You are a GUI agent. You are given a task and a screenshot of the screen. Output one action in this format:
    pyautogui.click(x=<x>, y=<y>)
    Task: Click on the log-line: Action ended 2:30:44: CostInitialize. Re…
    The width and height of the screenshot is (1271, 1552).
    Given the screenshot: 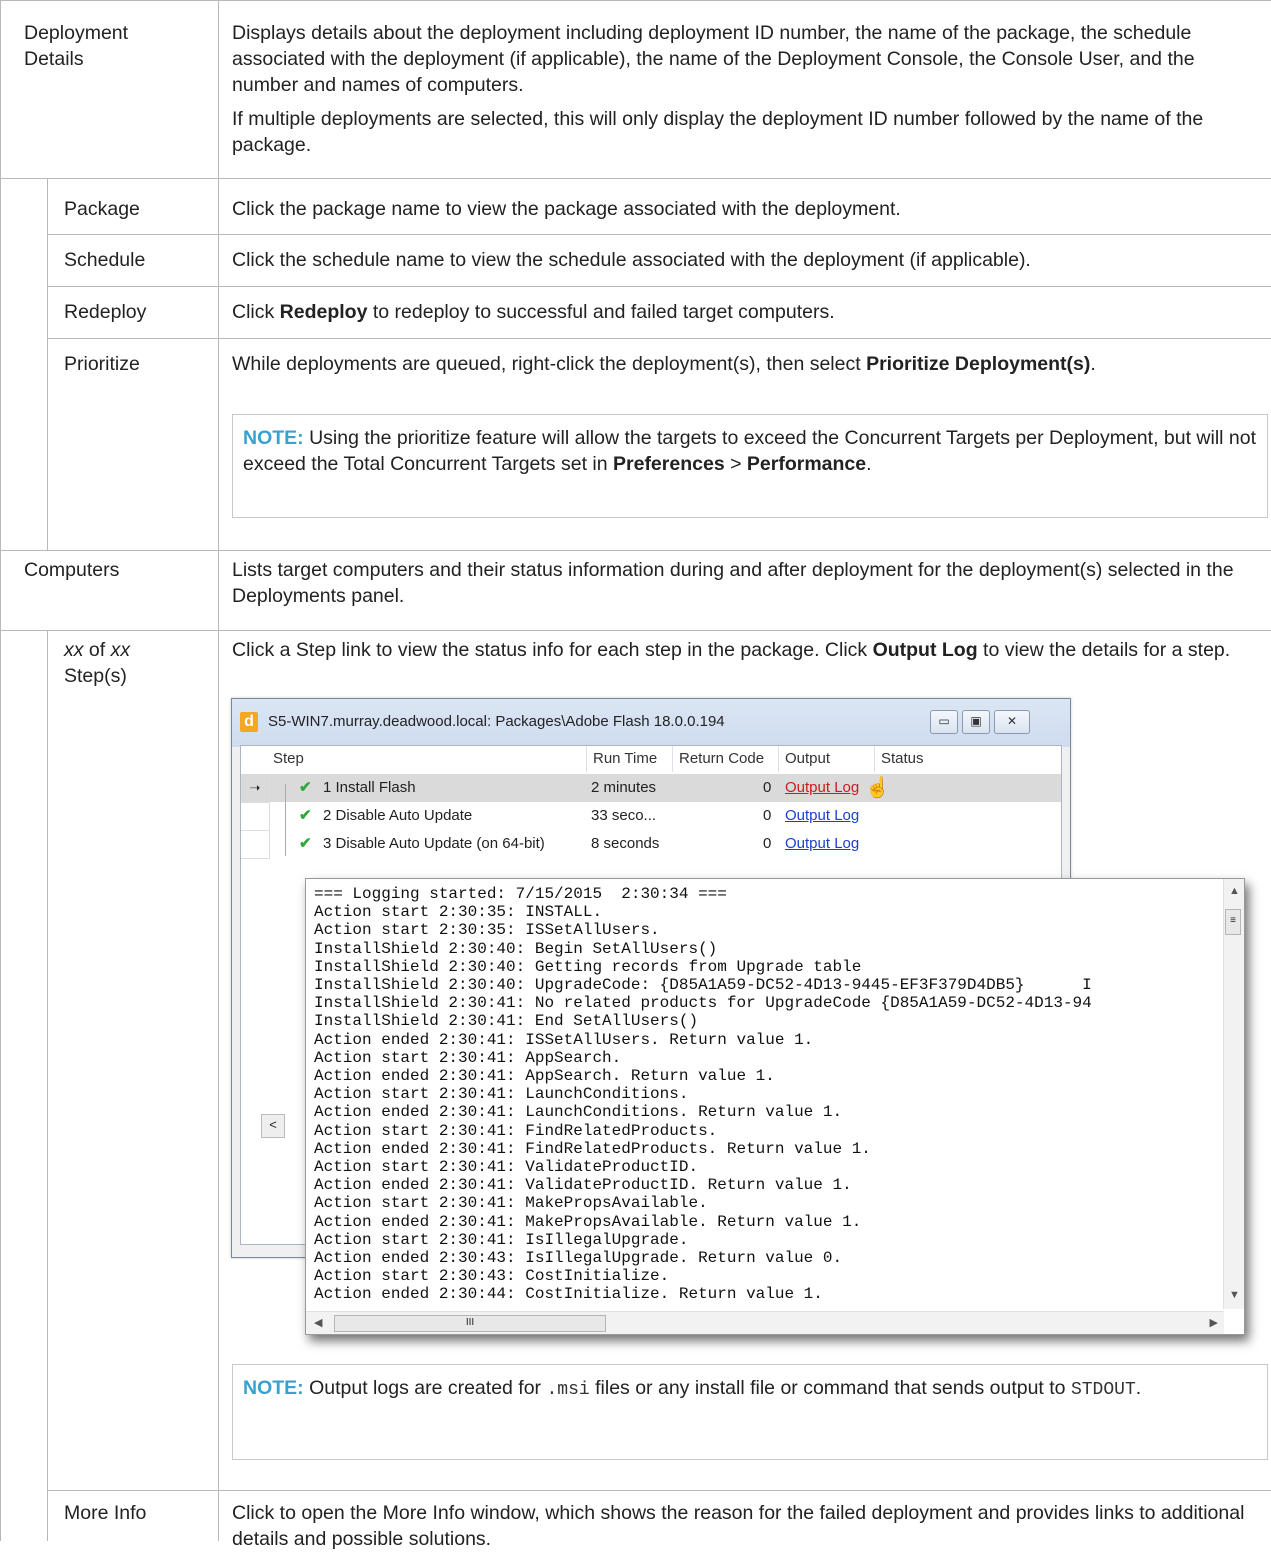 What is the action you would take?
    pyautogui.click(x=568, y=1294)
    